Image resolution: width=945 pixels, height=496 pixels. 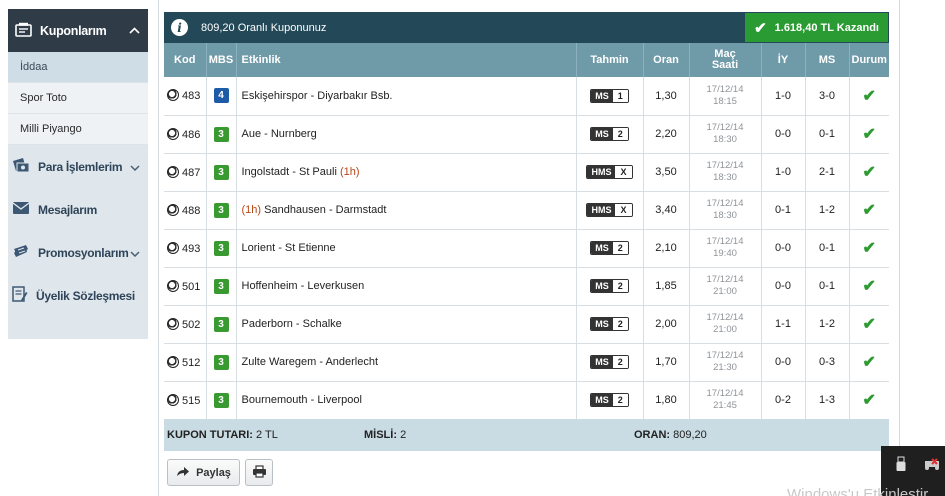 I want to click on prediction-type: HMS, so click(x=601, y=210).